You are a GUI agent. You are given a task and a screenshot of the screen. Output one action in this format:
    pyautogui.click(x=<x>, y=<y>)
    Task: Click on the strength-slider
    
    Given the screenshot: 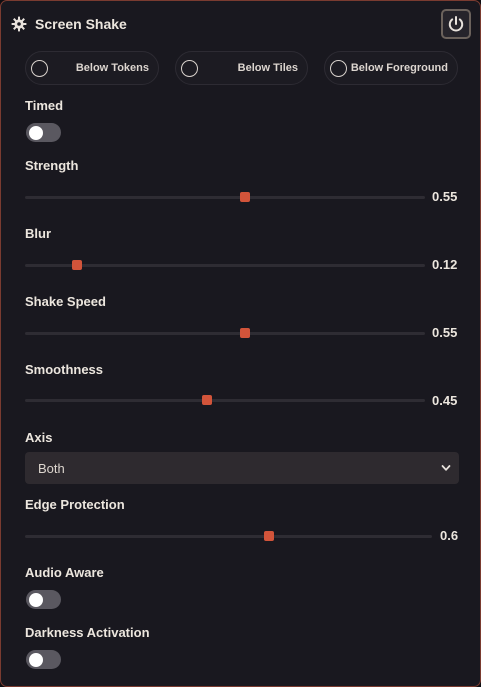 What is the action you would take?
    pyautogui.click(x=225, y=197)
    